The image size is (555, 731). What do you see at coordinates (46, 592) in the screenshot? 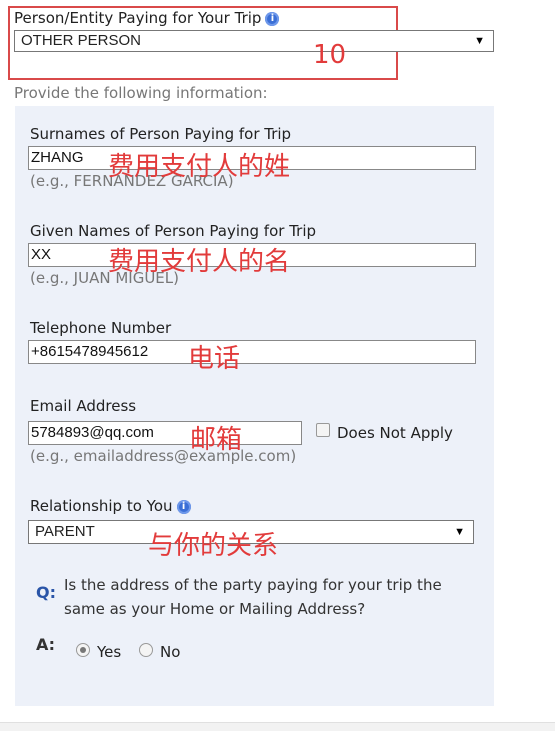
I see `question-marker: Q:` at bounding box center [46, 592].